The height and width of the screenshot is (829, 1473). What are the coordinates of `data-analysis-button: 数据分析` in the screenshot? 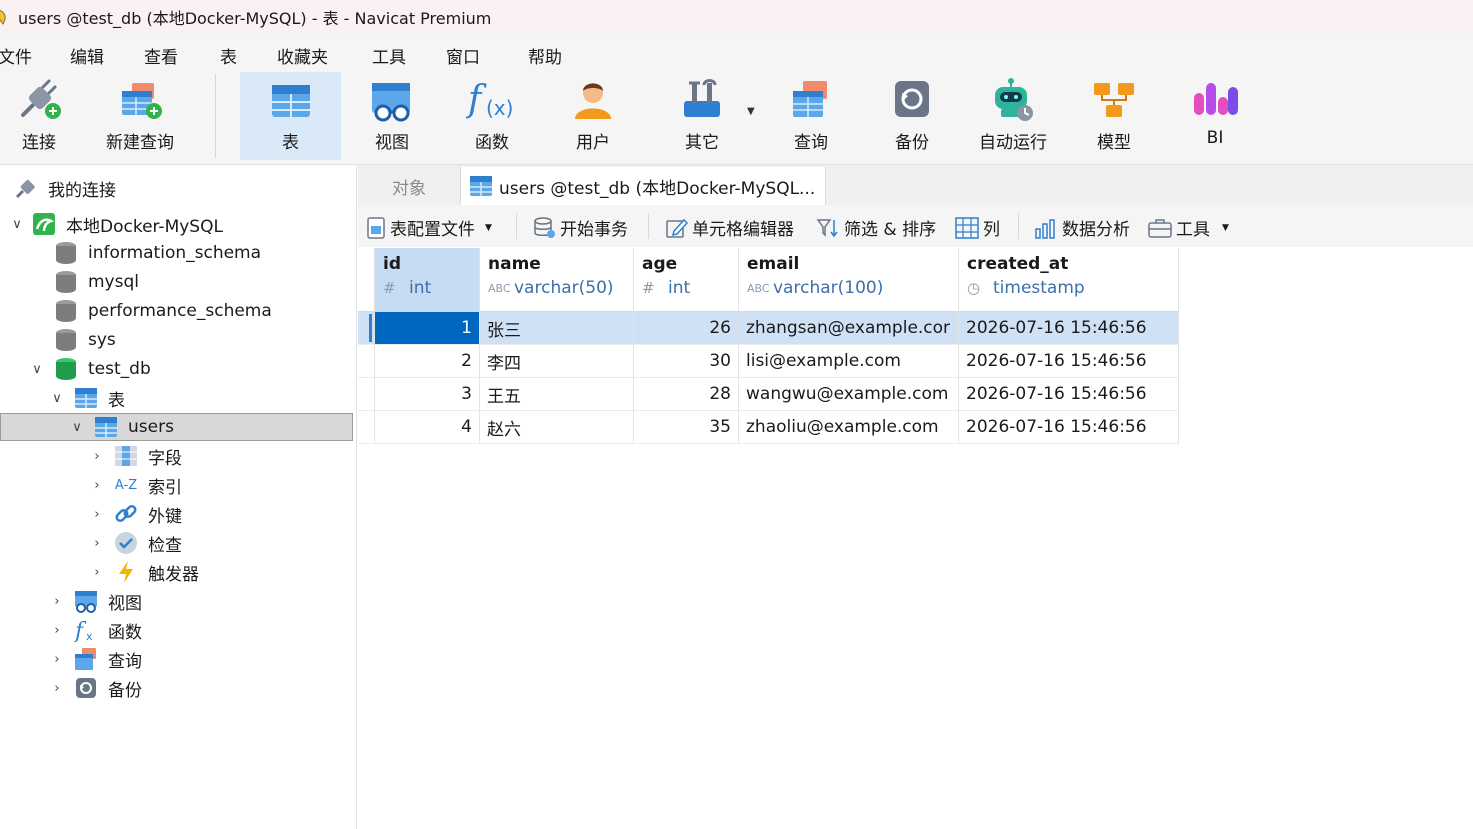 It's located at (1082, 227).